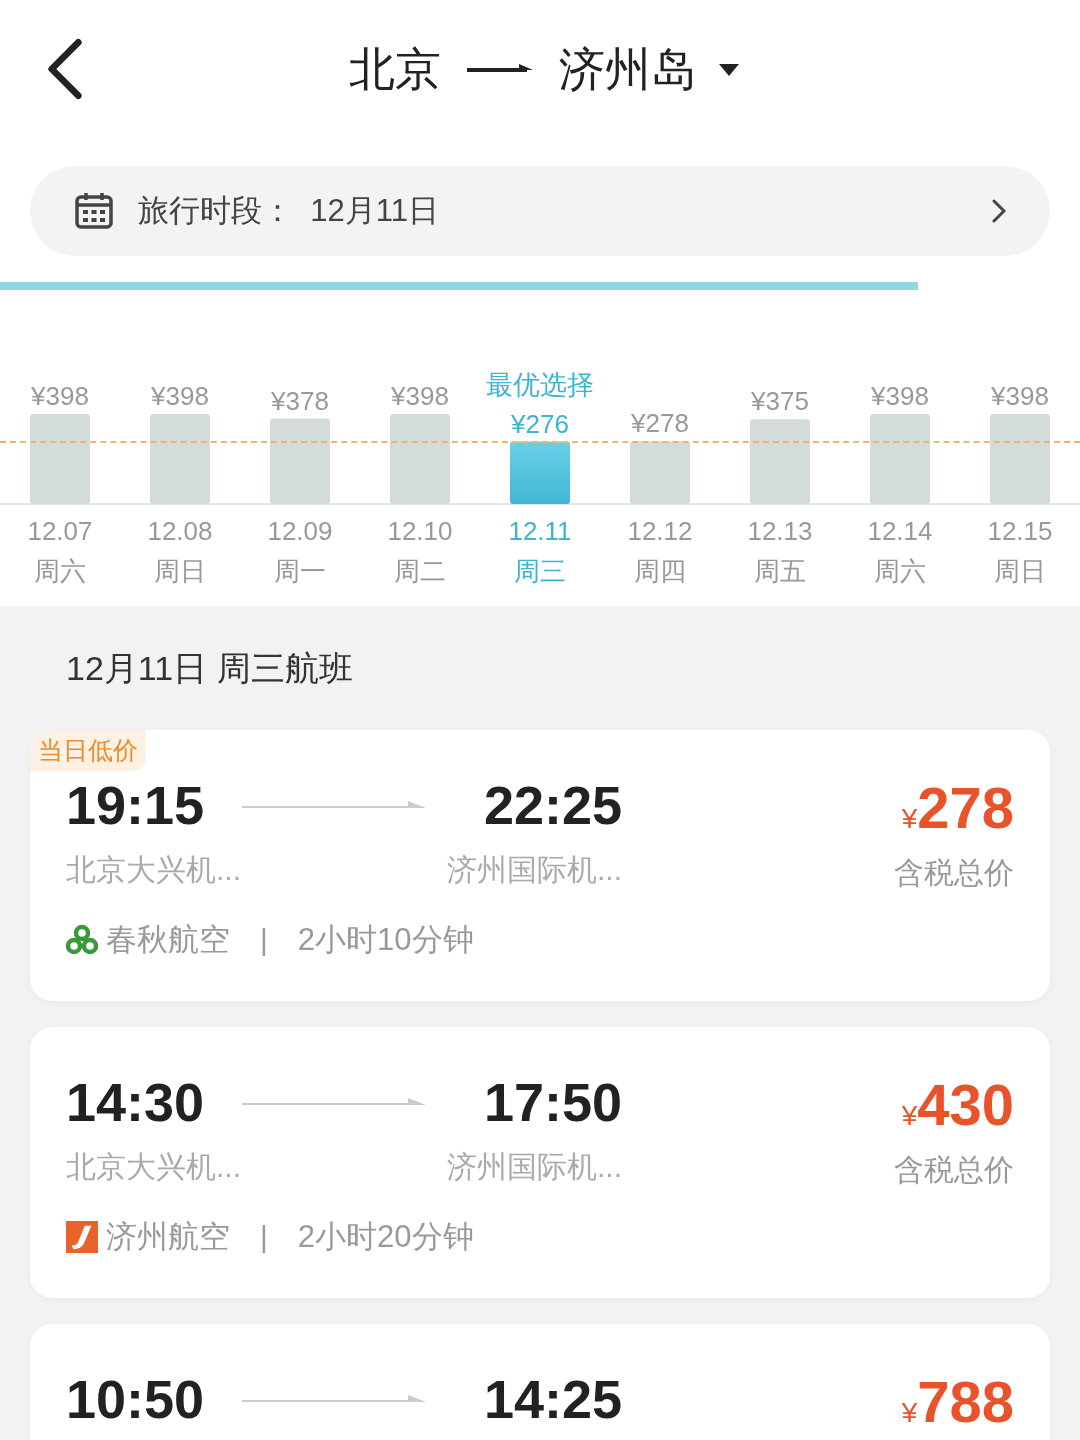 This screenshot has height=1440, width=1080. Describe the element at coordinates (540, 384) in the screenshot. I see `best-choice-label: 最优选择` at that location.